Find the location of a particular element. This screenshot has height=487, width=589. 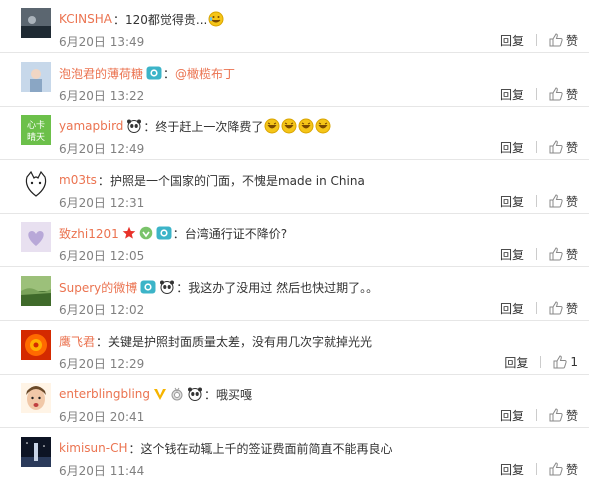

comment-item: 泡泡君的薄荷糖 ： @橄榄布丁 6月20日 13:22 回复 赞 is located at coordinates (294, 80).